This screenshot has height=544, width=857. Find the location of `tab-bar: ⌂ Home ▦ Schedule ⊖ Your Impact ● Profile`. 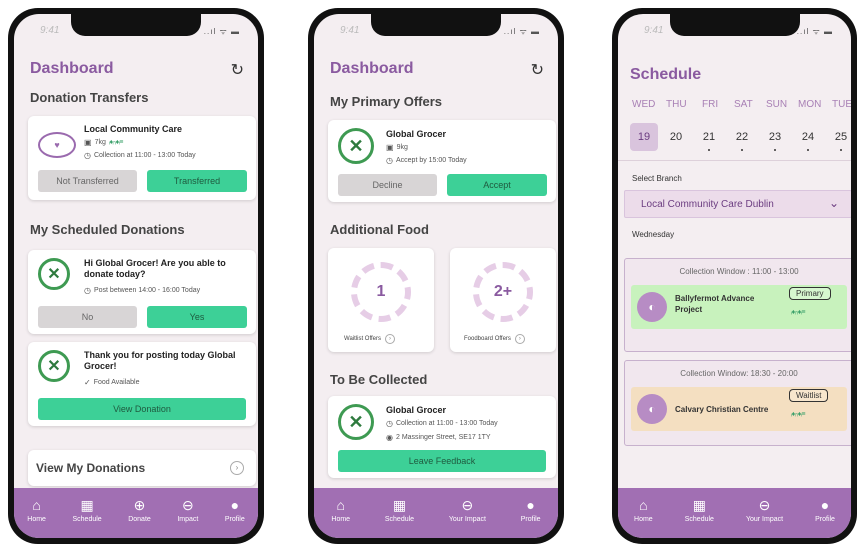

tab-bar: ⌂ Home ▦ Schedule ⊖ Your Impact ● Profile is located at coordinates (734, 513).